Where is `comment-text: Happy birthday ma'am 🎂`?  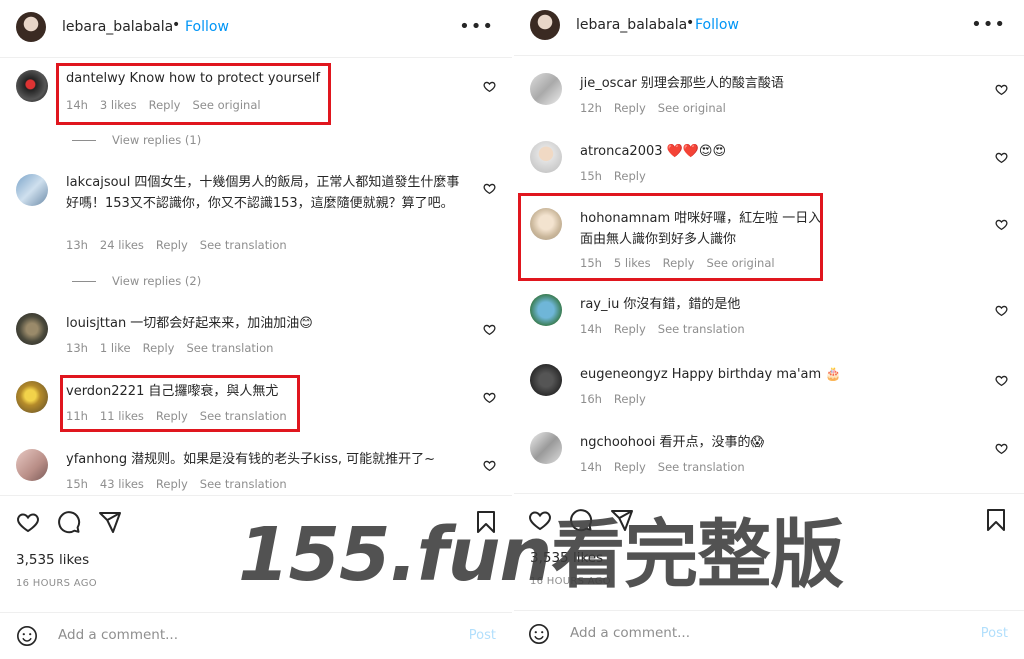
comment-text: Happy birthday ma'am 🎂 is located at coordinates (756, 374).